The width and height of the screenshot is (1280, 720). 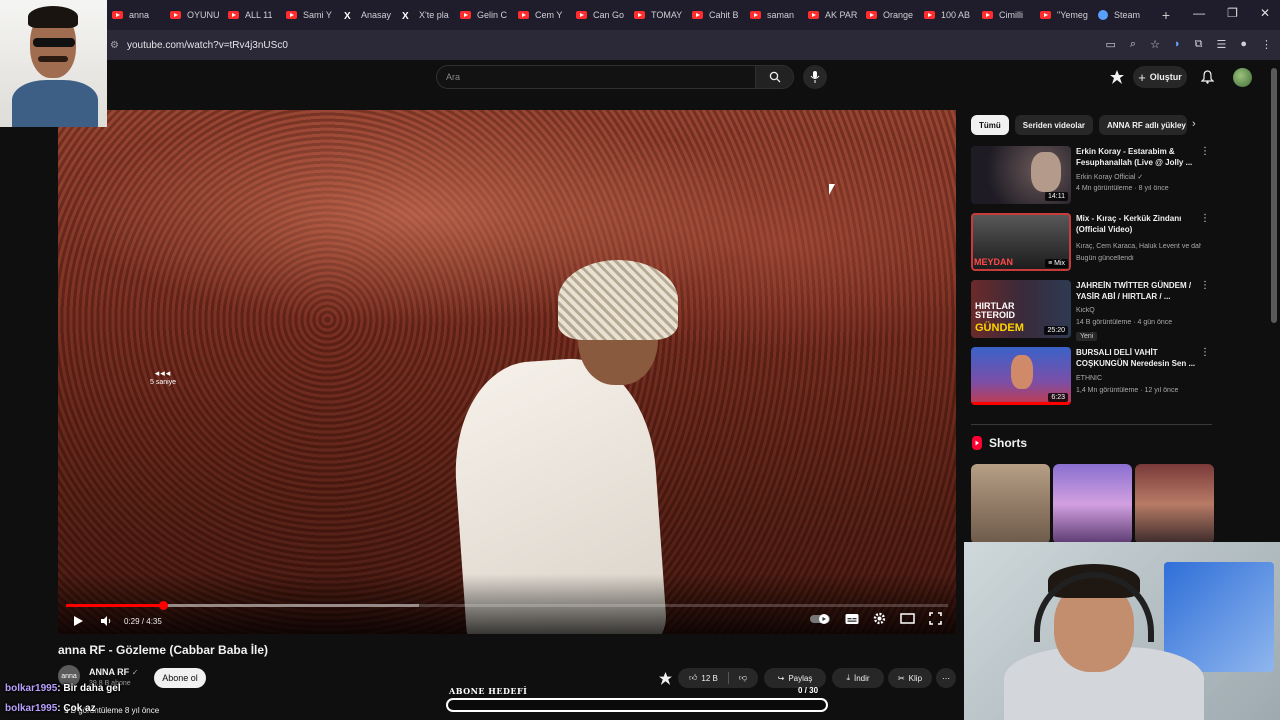 What do you see at coordinates (910, 678) in the screenshot?
I see `clip-button: ✂ Klip` at bounding box center [910, 678].